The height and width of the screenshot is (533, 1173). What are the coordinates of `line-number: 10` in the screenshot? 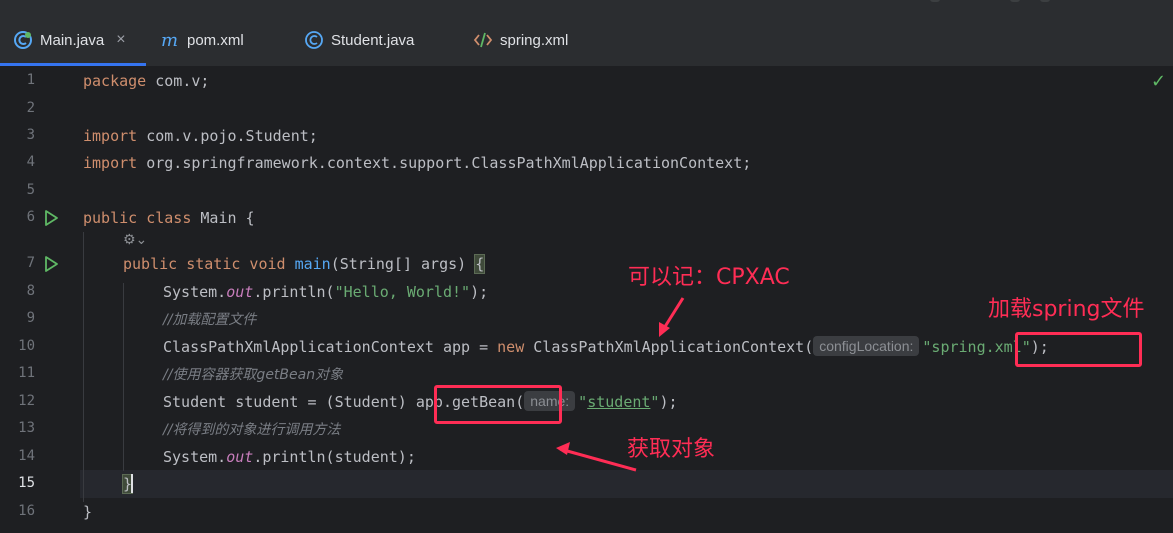 It's located at (26, 346).